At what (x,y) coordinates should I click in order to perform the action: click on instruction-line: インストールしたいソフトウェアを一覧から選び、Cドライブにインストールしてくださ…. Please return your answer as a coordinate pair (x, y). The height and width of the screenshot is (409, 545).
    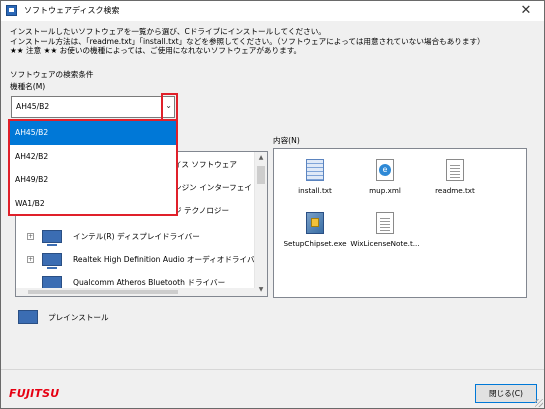
    Looking at the image, I should click on (168, 31).